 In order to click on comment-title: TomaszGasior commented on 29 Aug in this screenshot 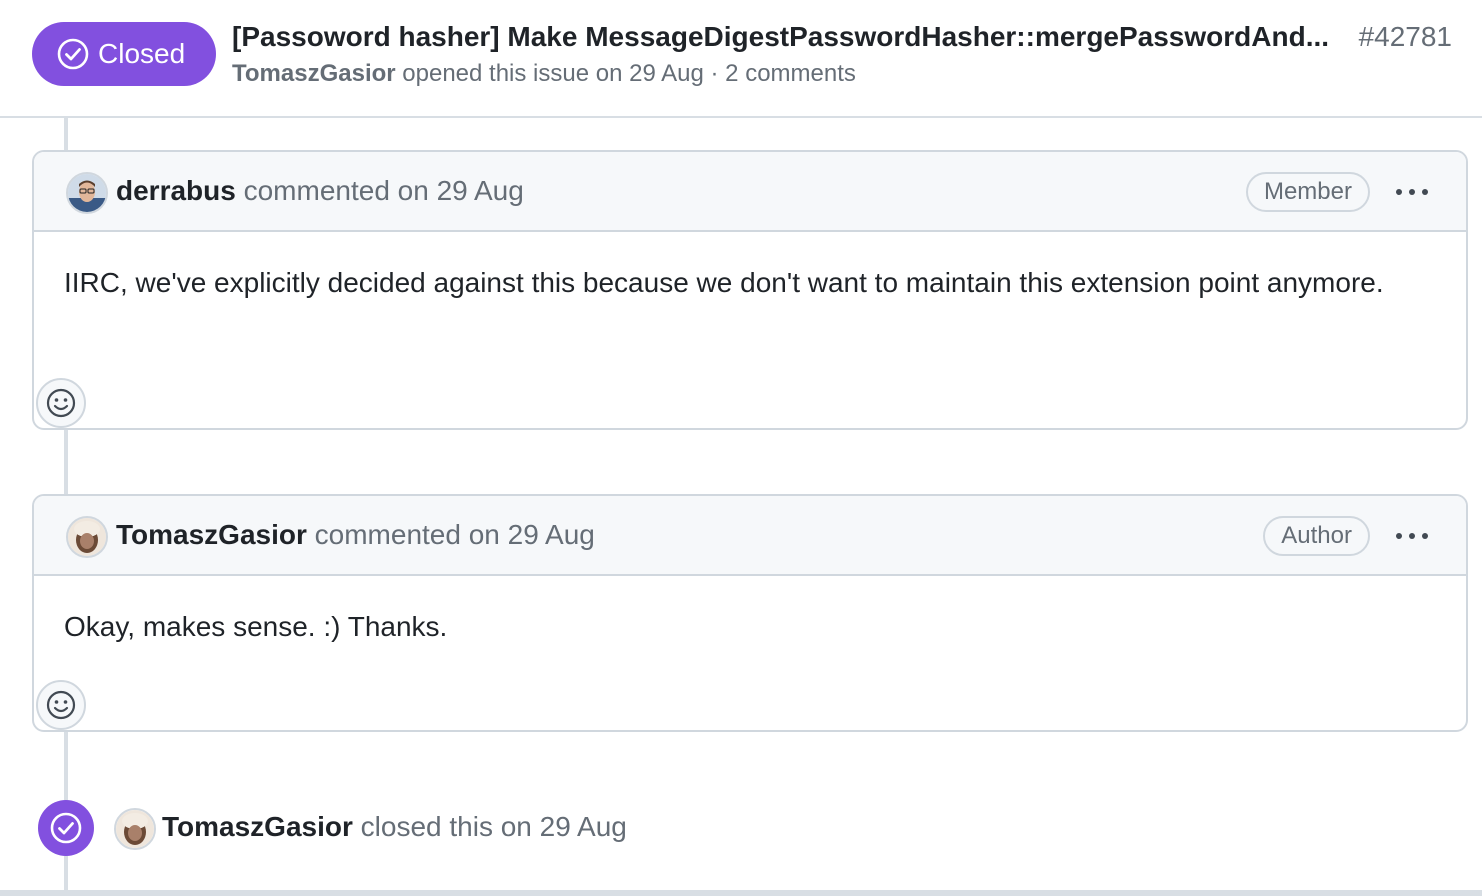, I will do `click(355, 535)`.